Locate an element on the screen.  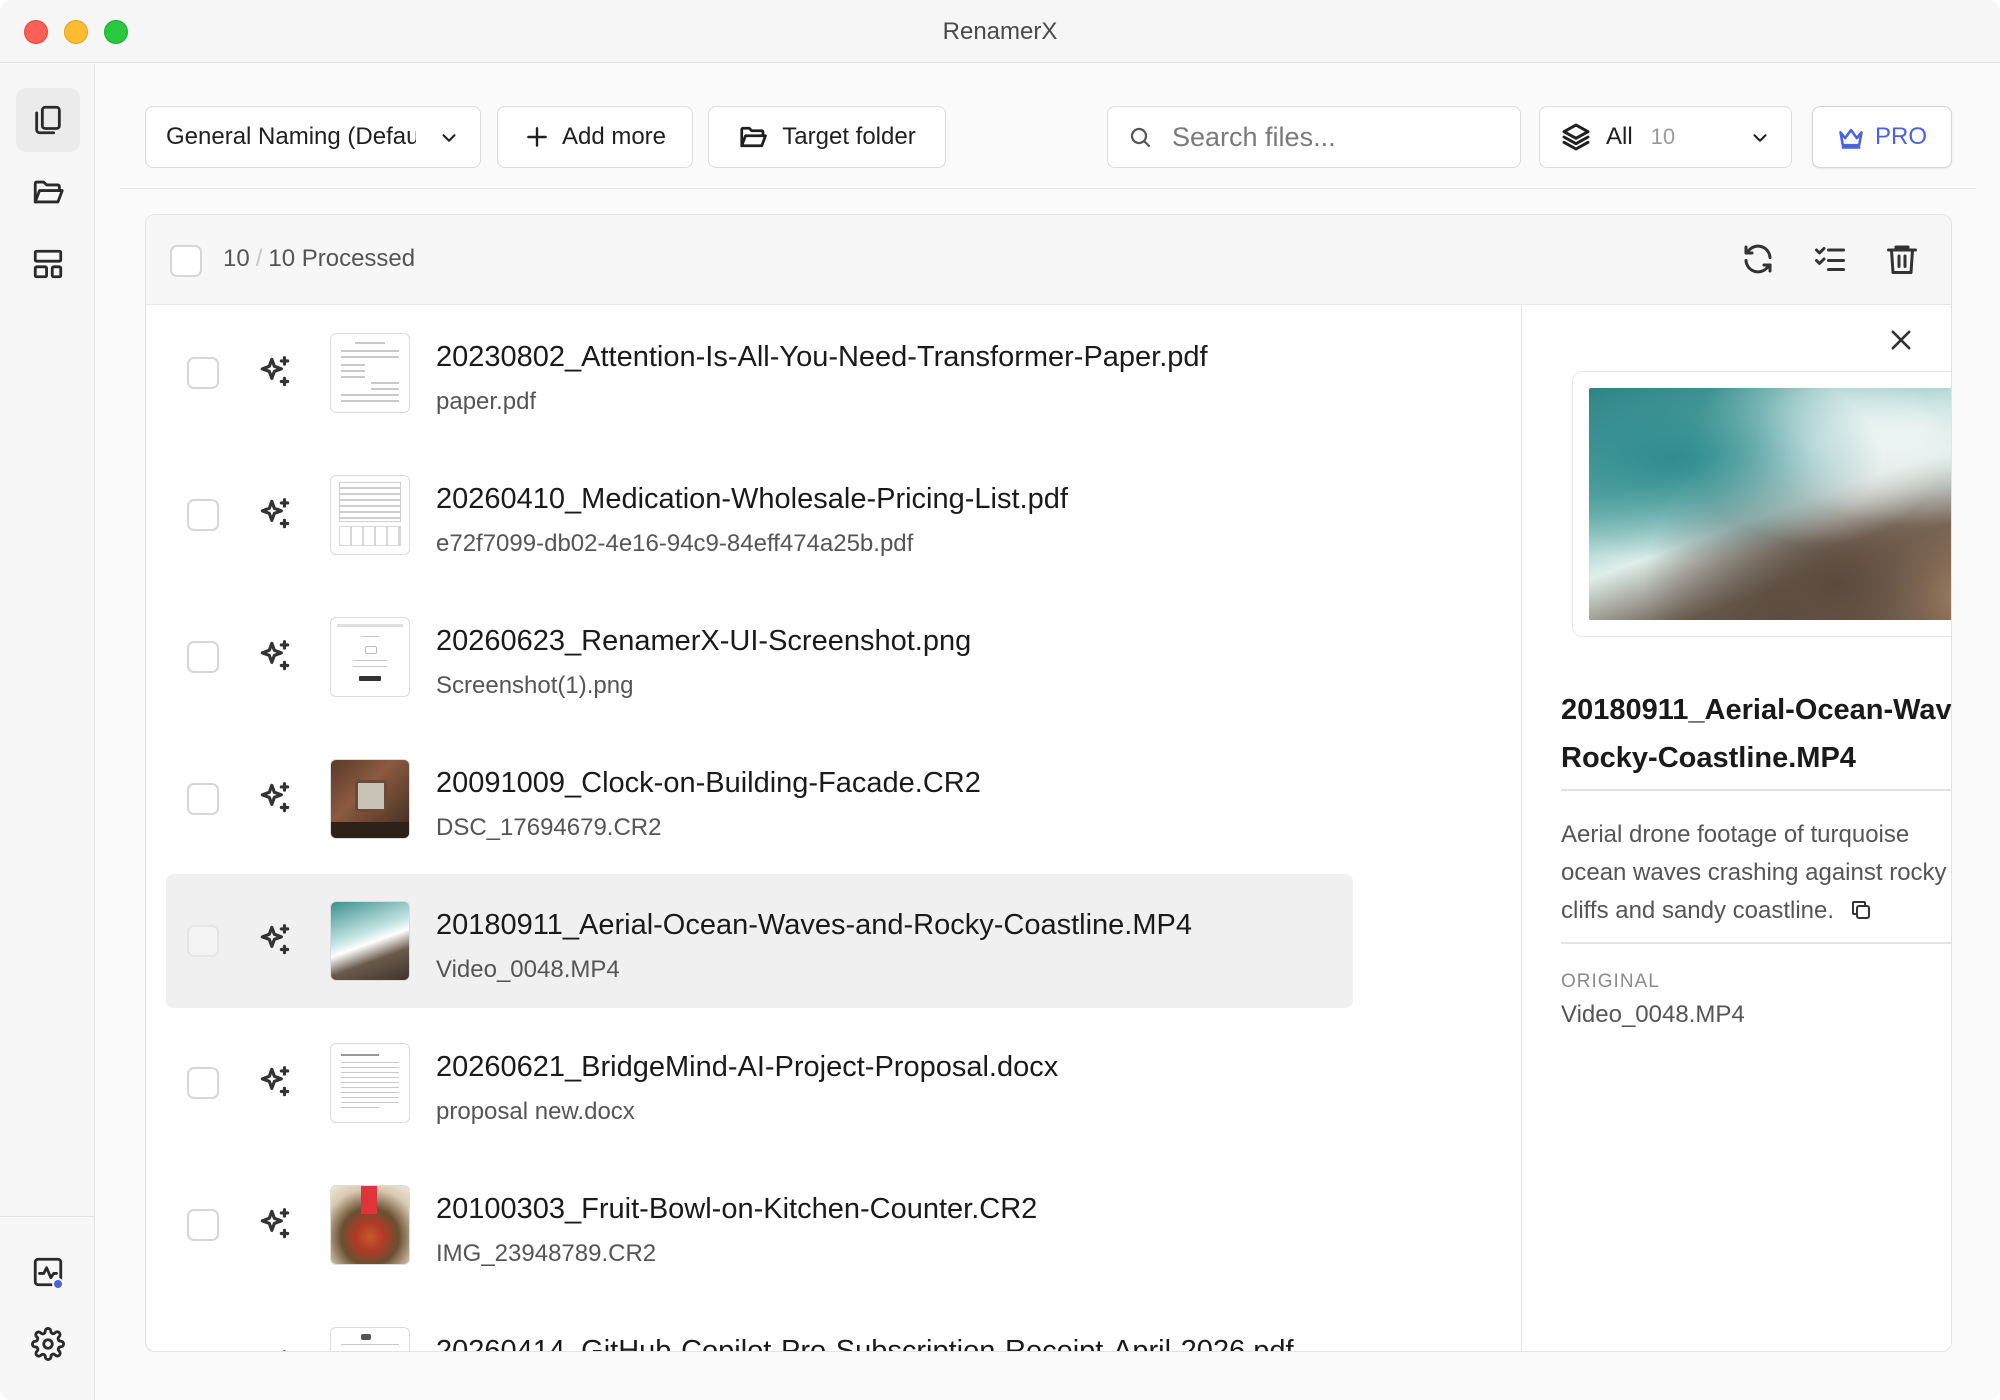
select-mode-button is located at coordinates (1830, 259).